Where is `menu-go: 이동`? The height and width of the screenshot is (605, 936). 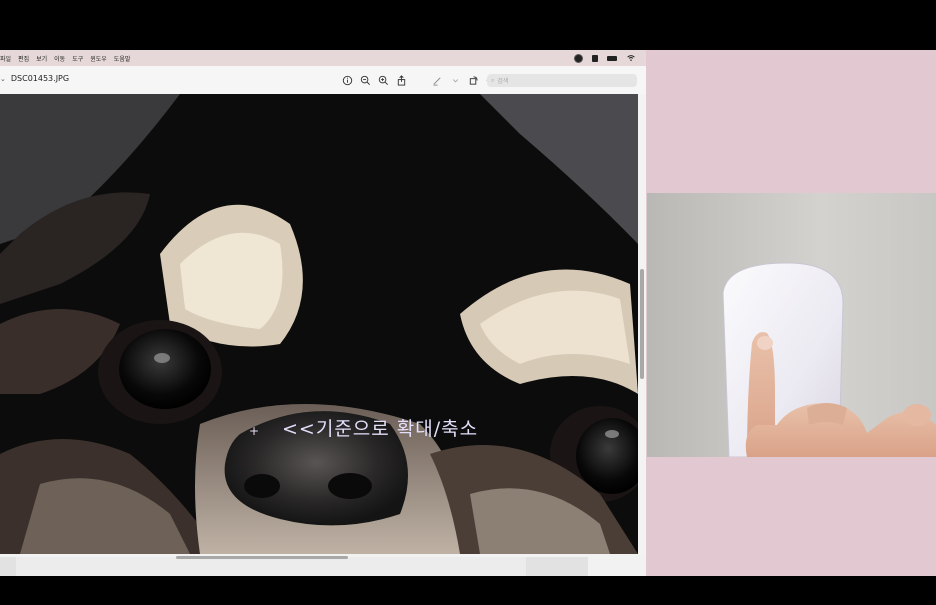 menu-go: 이동 is located at coordinates (59, 58).